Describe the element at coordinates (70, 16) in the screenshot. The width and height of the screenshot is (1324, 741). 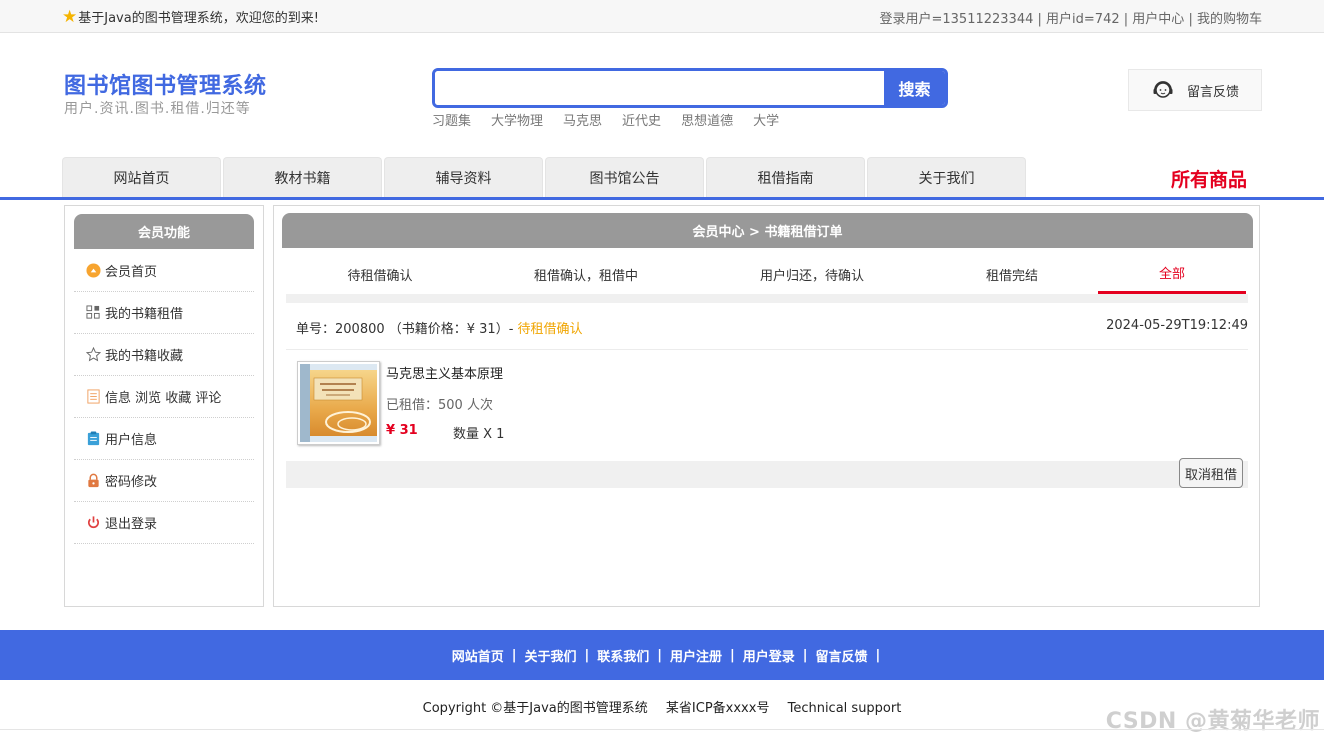
I see `star-icon: ★` at that location.